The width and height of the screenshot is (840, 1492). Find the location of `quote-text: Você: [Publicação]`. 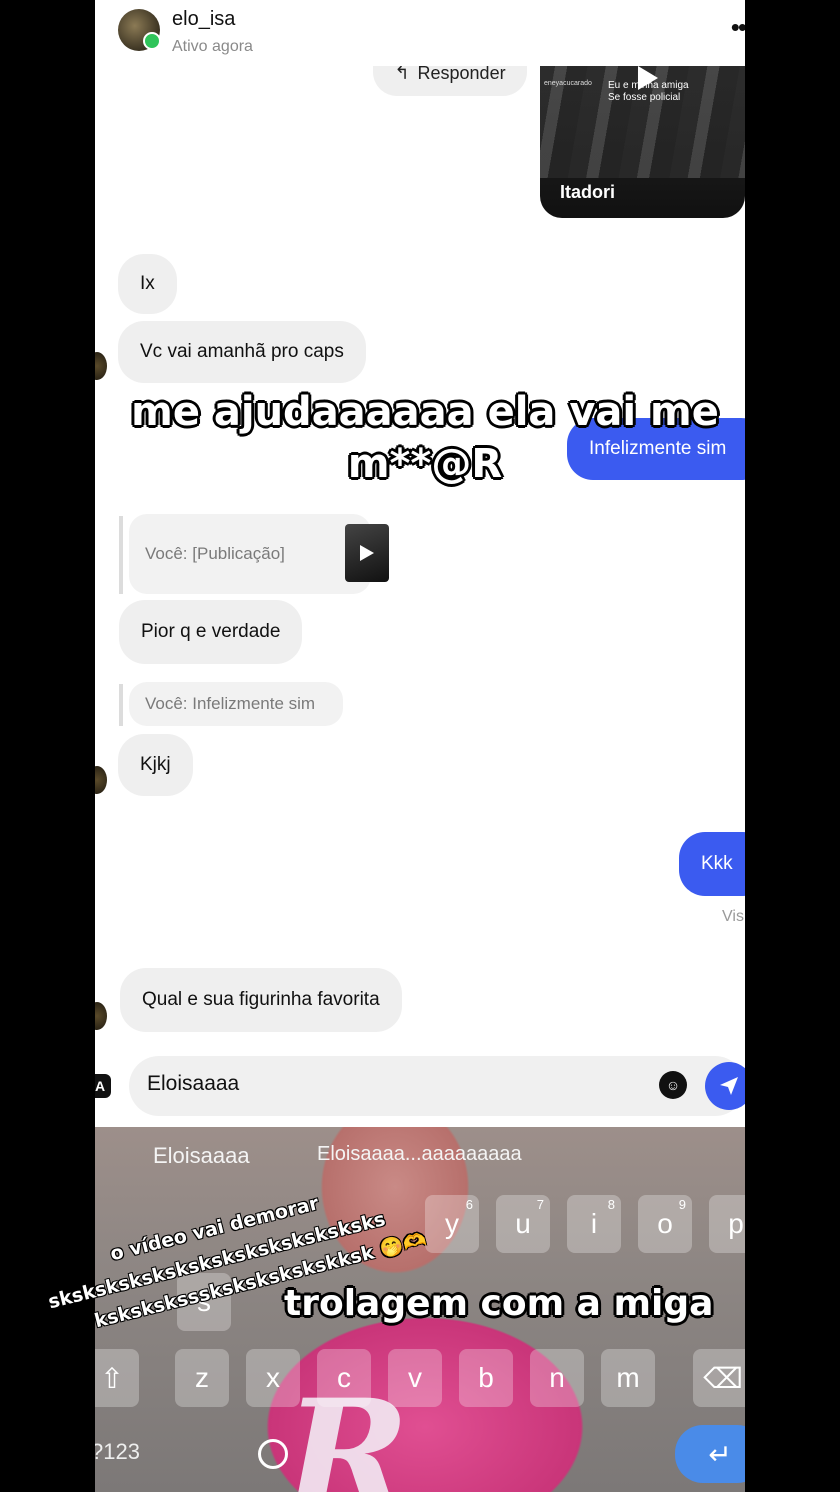

quote-text: Você: [Publicação] is located at coordinates (215, 553).